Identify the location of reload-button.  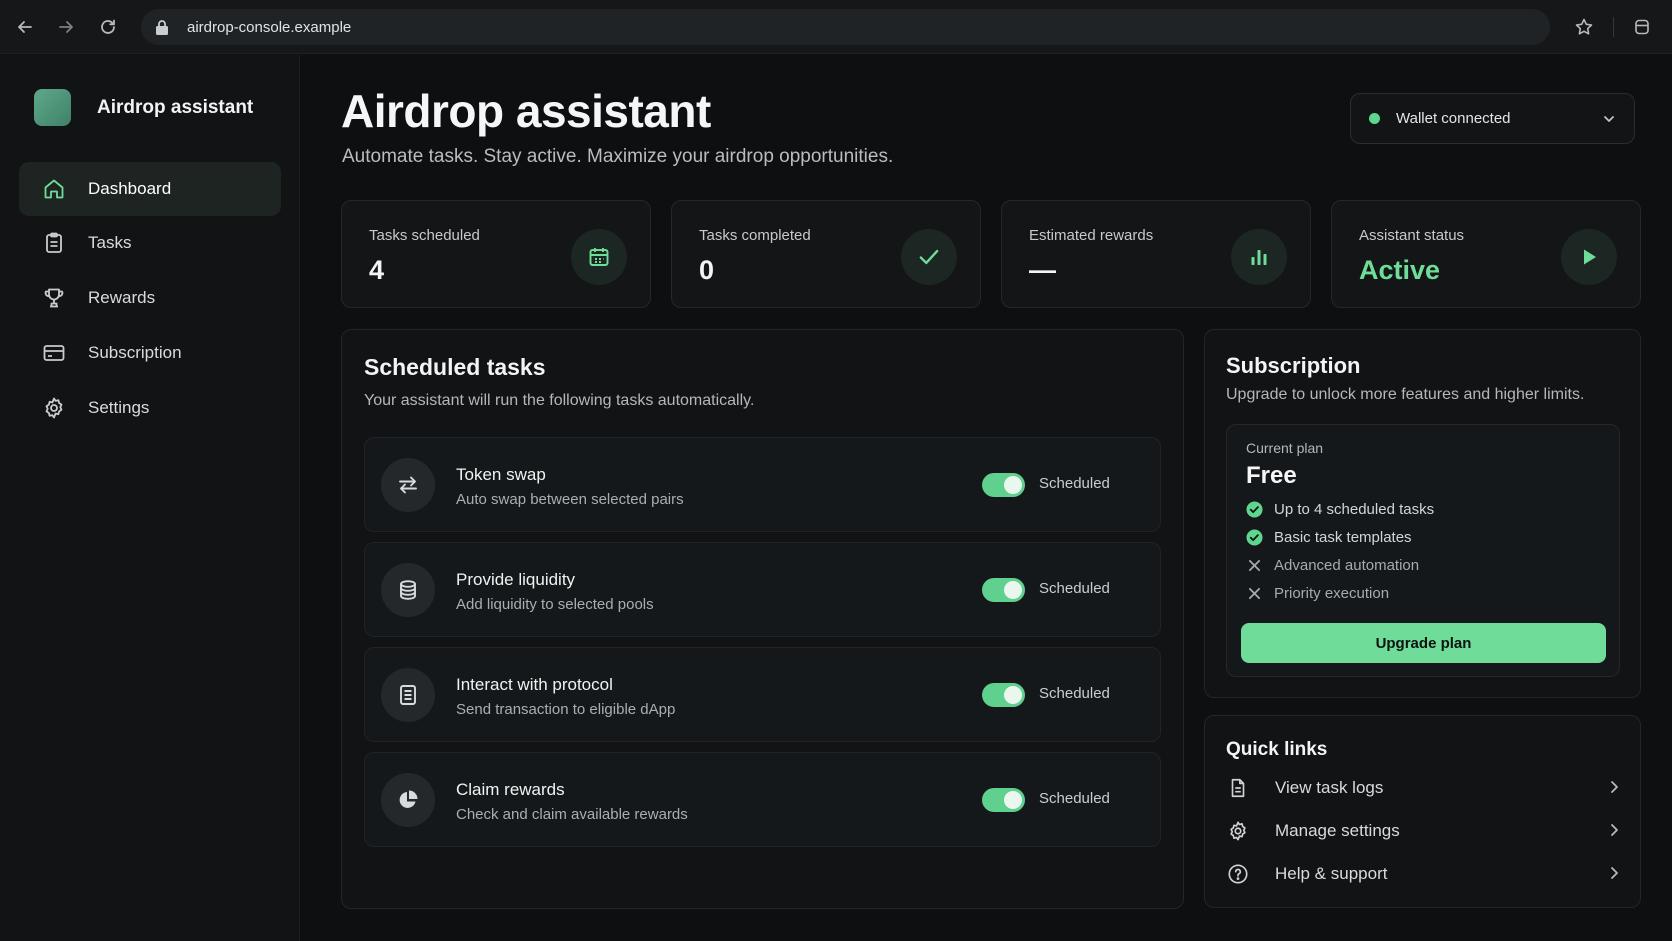
(108, 27).